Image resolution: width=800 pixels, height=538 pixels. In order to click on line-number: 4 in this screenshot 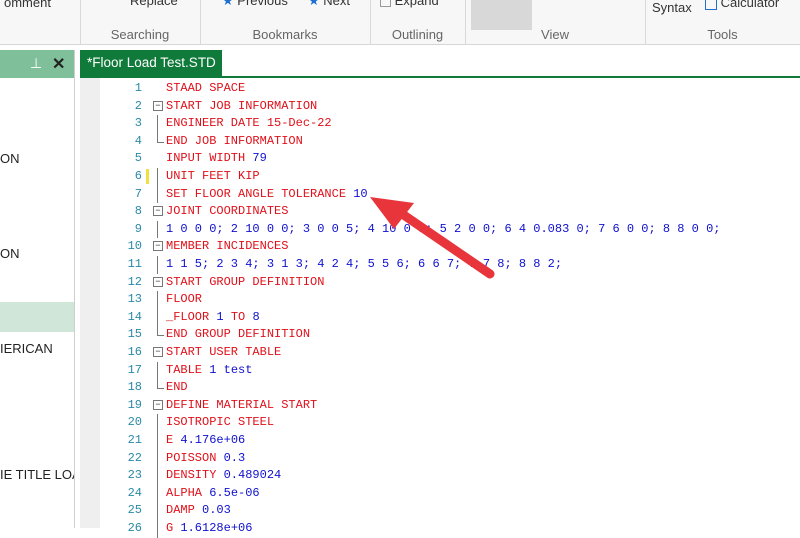, I will do `click(138, 140)`.